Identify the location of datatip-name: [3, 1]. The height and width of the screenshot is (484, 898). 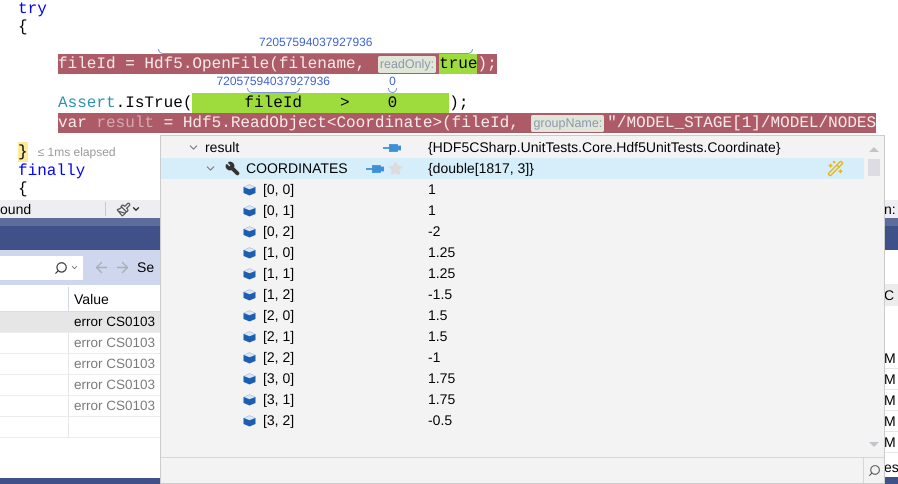
(278, 399).